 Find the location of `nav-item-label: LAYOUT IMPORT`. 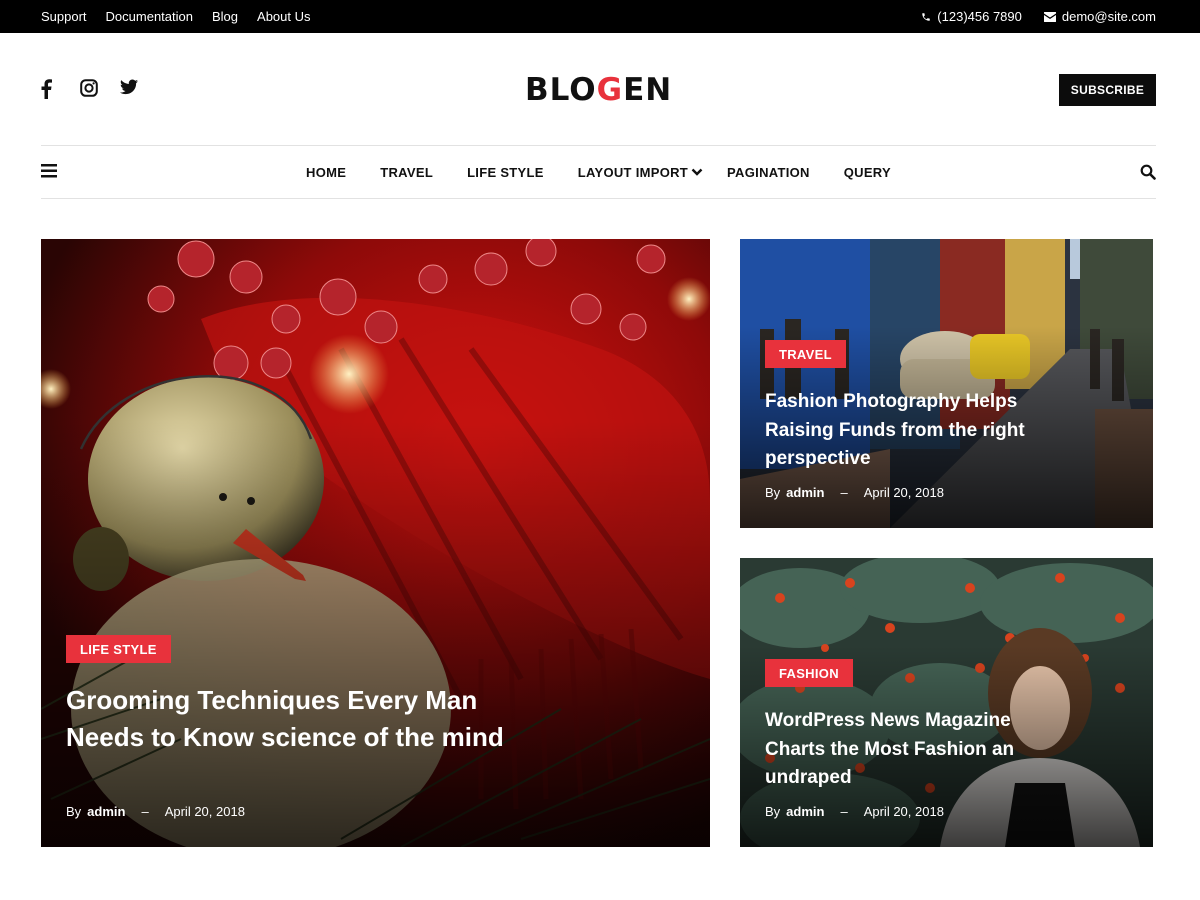

nav-item-label: LAYOUT IMPORT is located at coordinates (633, 172).